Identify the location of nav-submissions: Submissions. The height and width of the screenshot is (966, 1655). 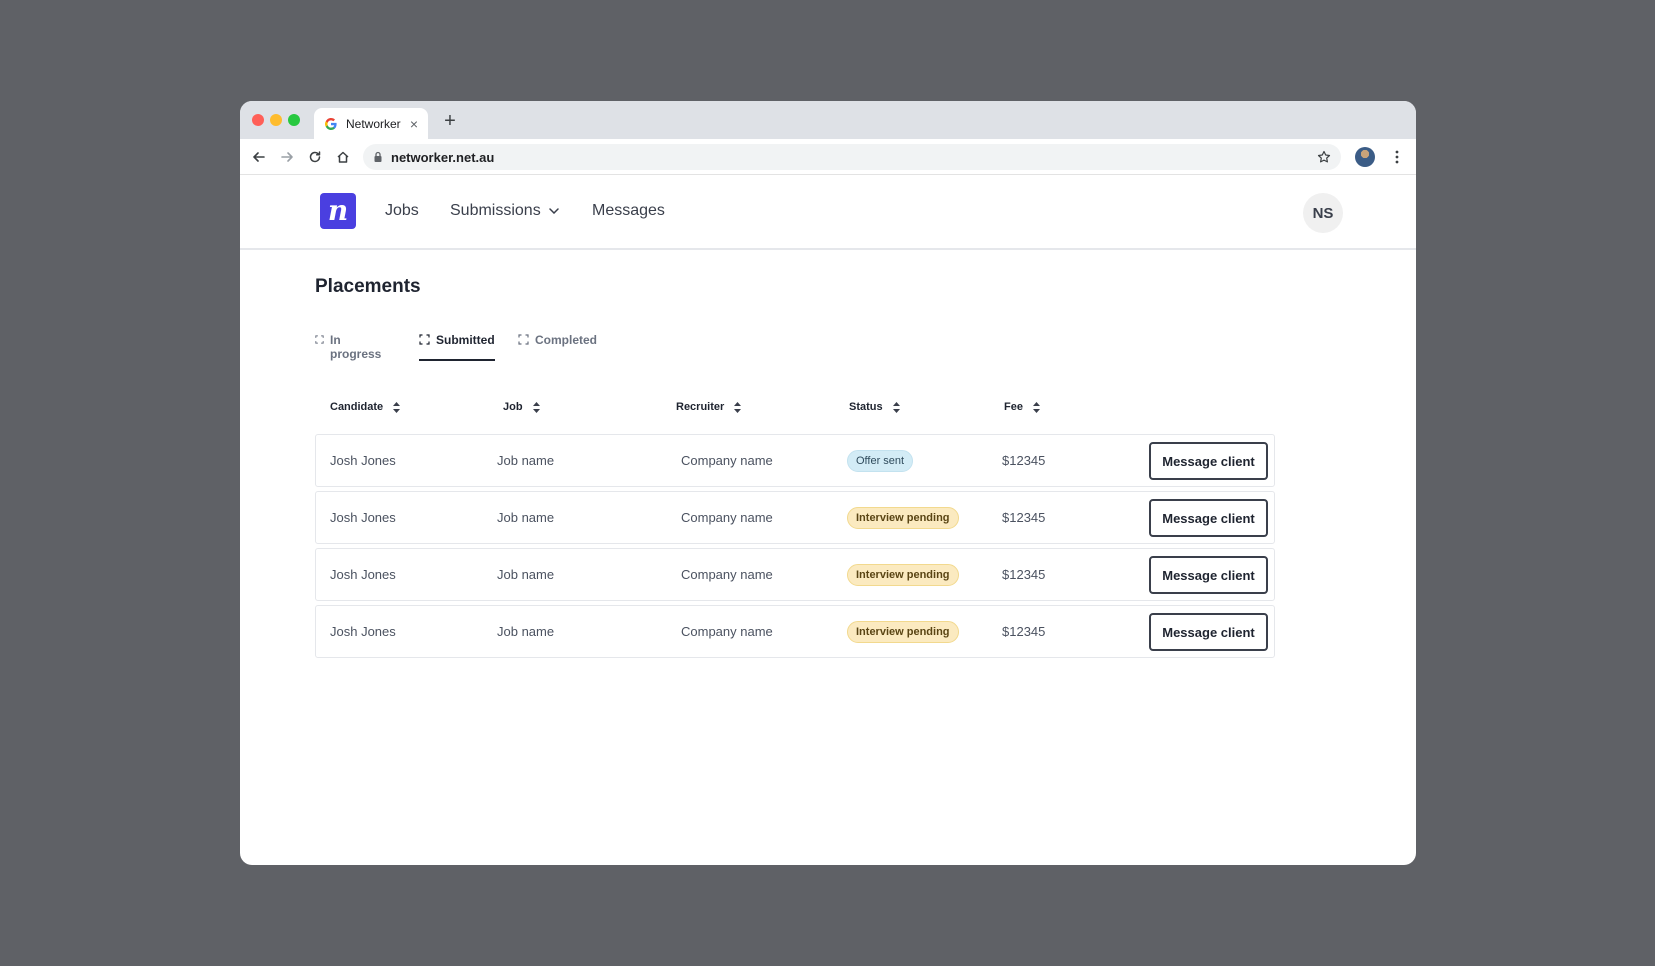
(504, 211).